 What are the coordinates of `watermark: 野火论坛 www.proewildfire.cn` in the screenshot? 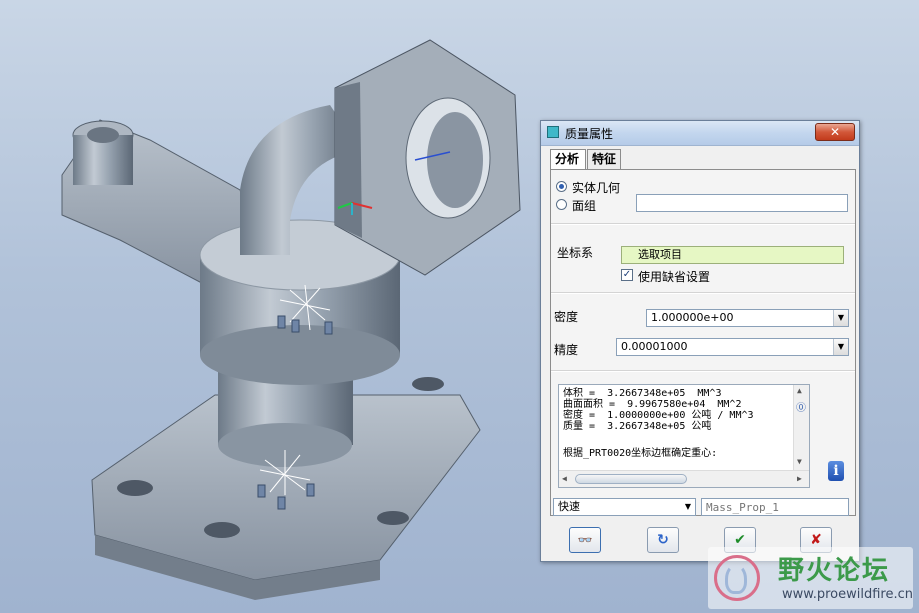 It's located at (810, 578).